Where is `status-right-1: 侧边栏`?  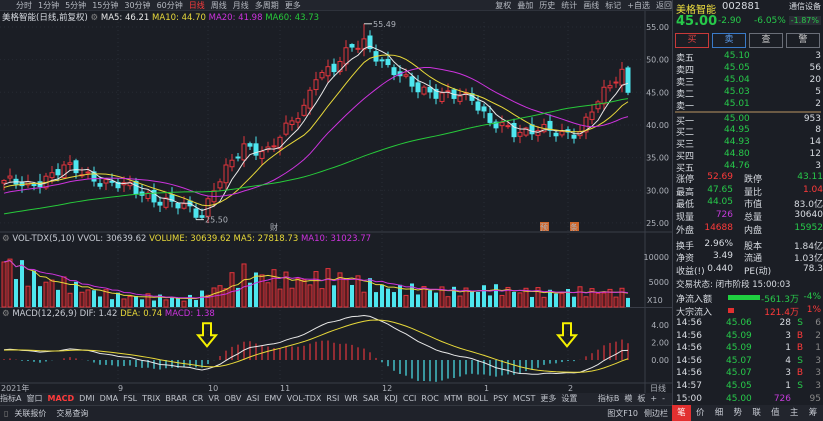 status-right-1: 侧边栏 is located at coordinates (656, 413).